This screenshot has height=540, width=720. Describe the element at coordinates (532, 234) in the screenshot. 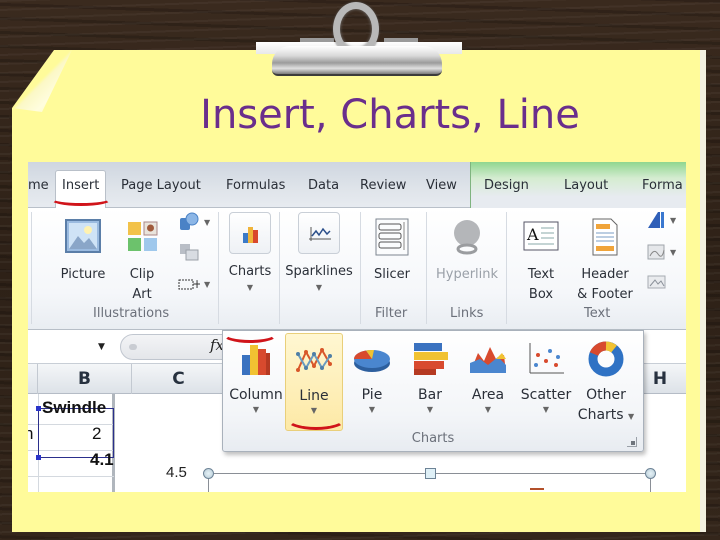

I see `svg-text: A` at that location.